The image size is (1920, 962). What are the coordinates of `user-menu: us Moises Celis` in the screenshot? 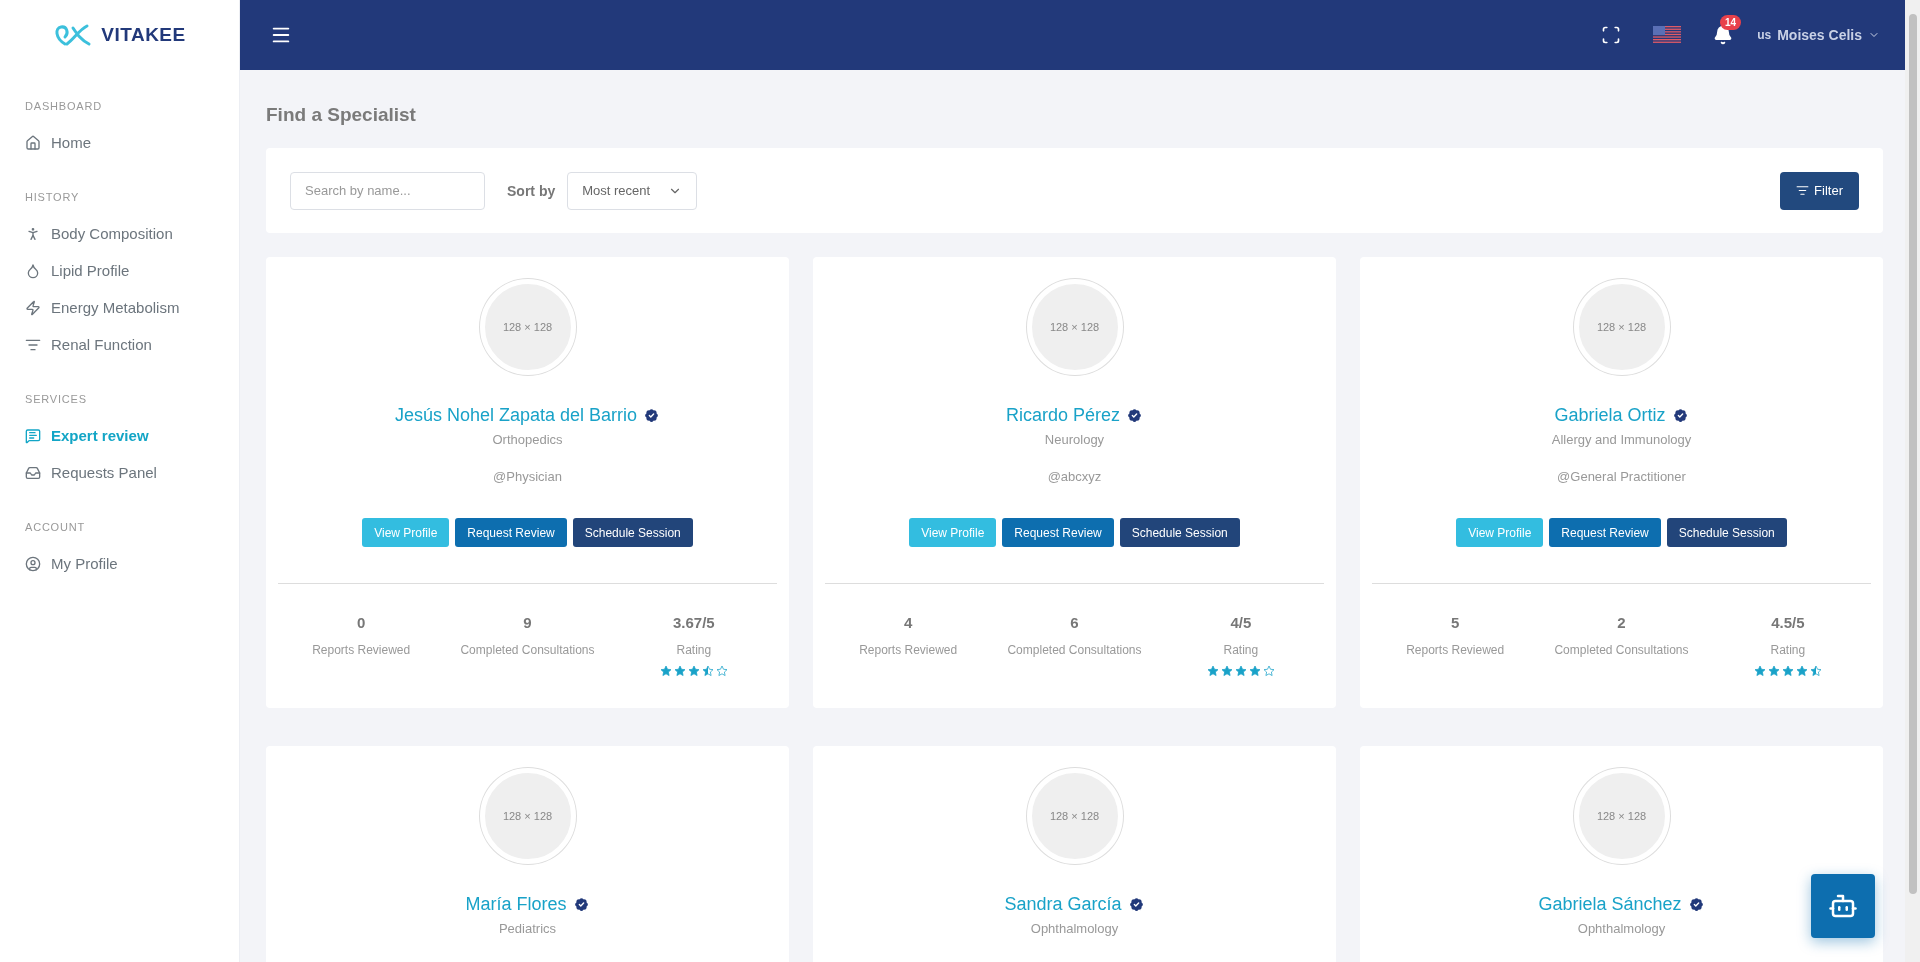 It's located at (1818, 35).